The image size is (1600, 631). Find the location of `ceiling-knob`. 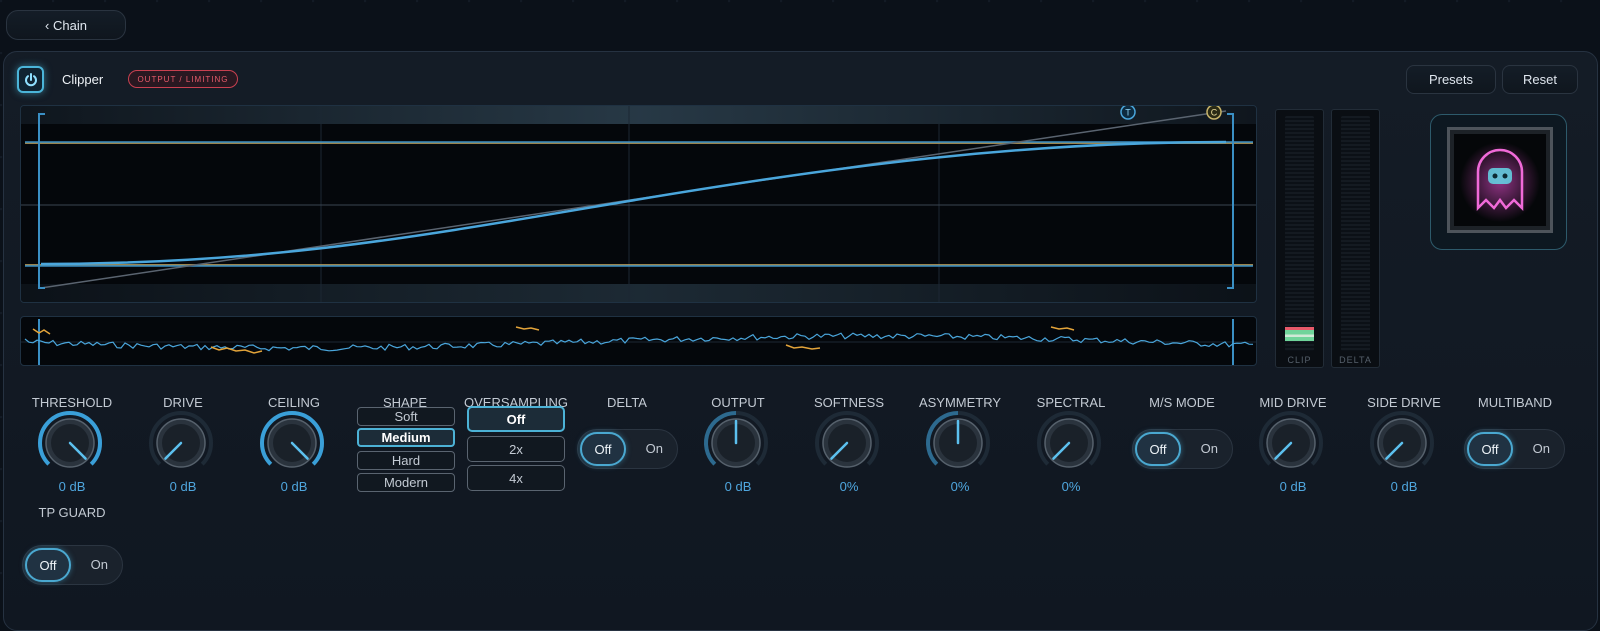

ceiling-knob is located at coordinates (292, 445).